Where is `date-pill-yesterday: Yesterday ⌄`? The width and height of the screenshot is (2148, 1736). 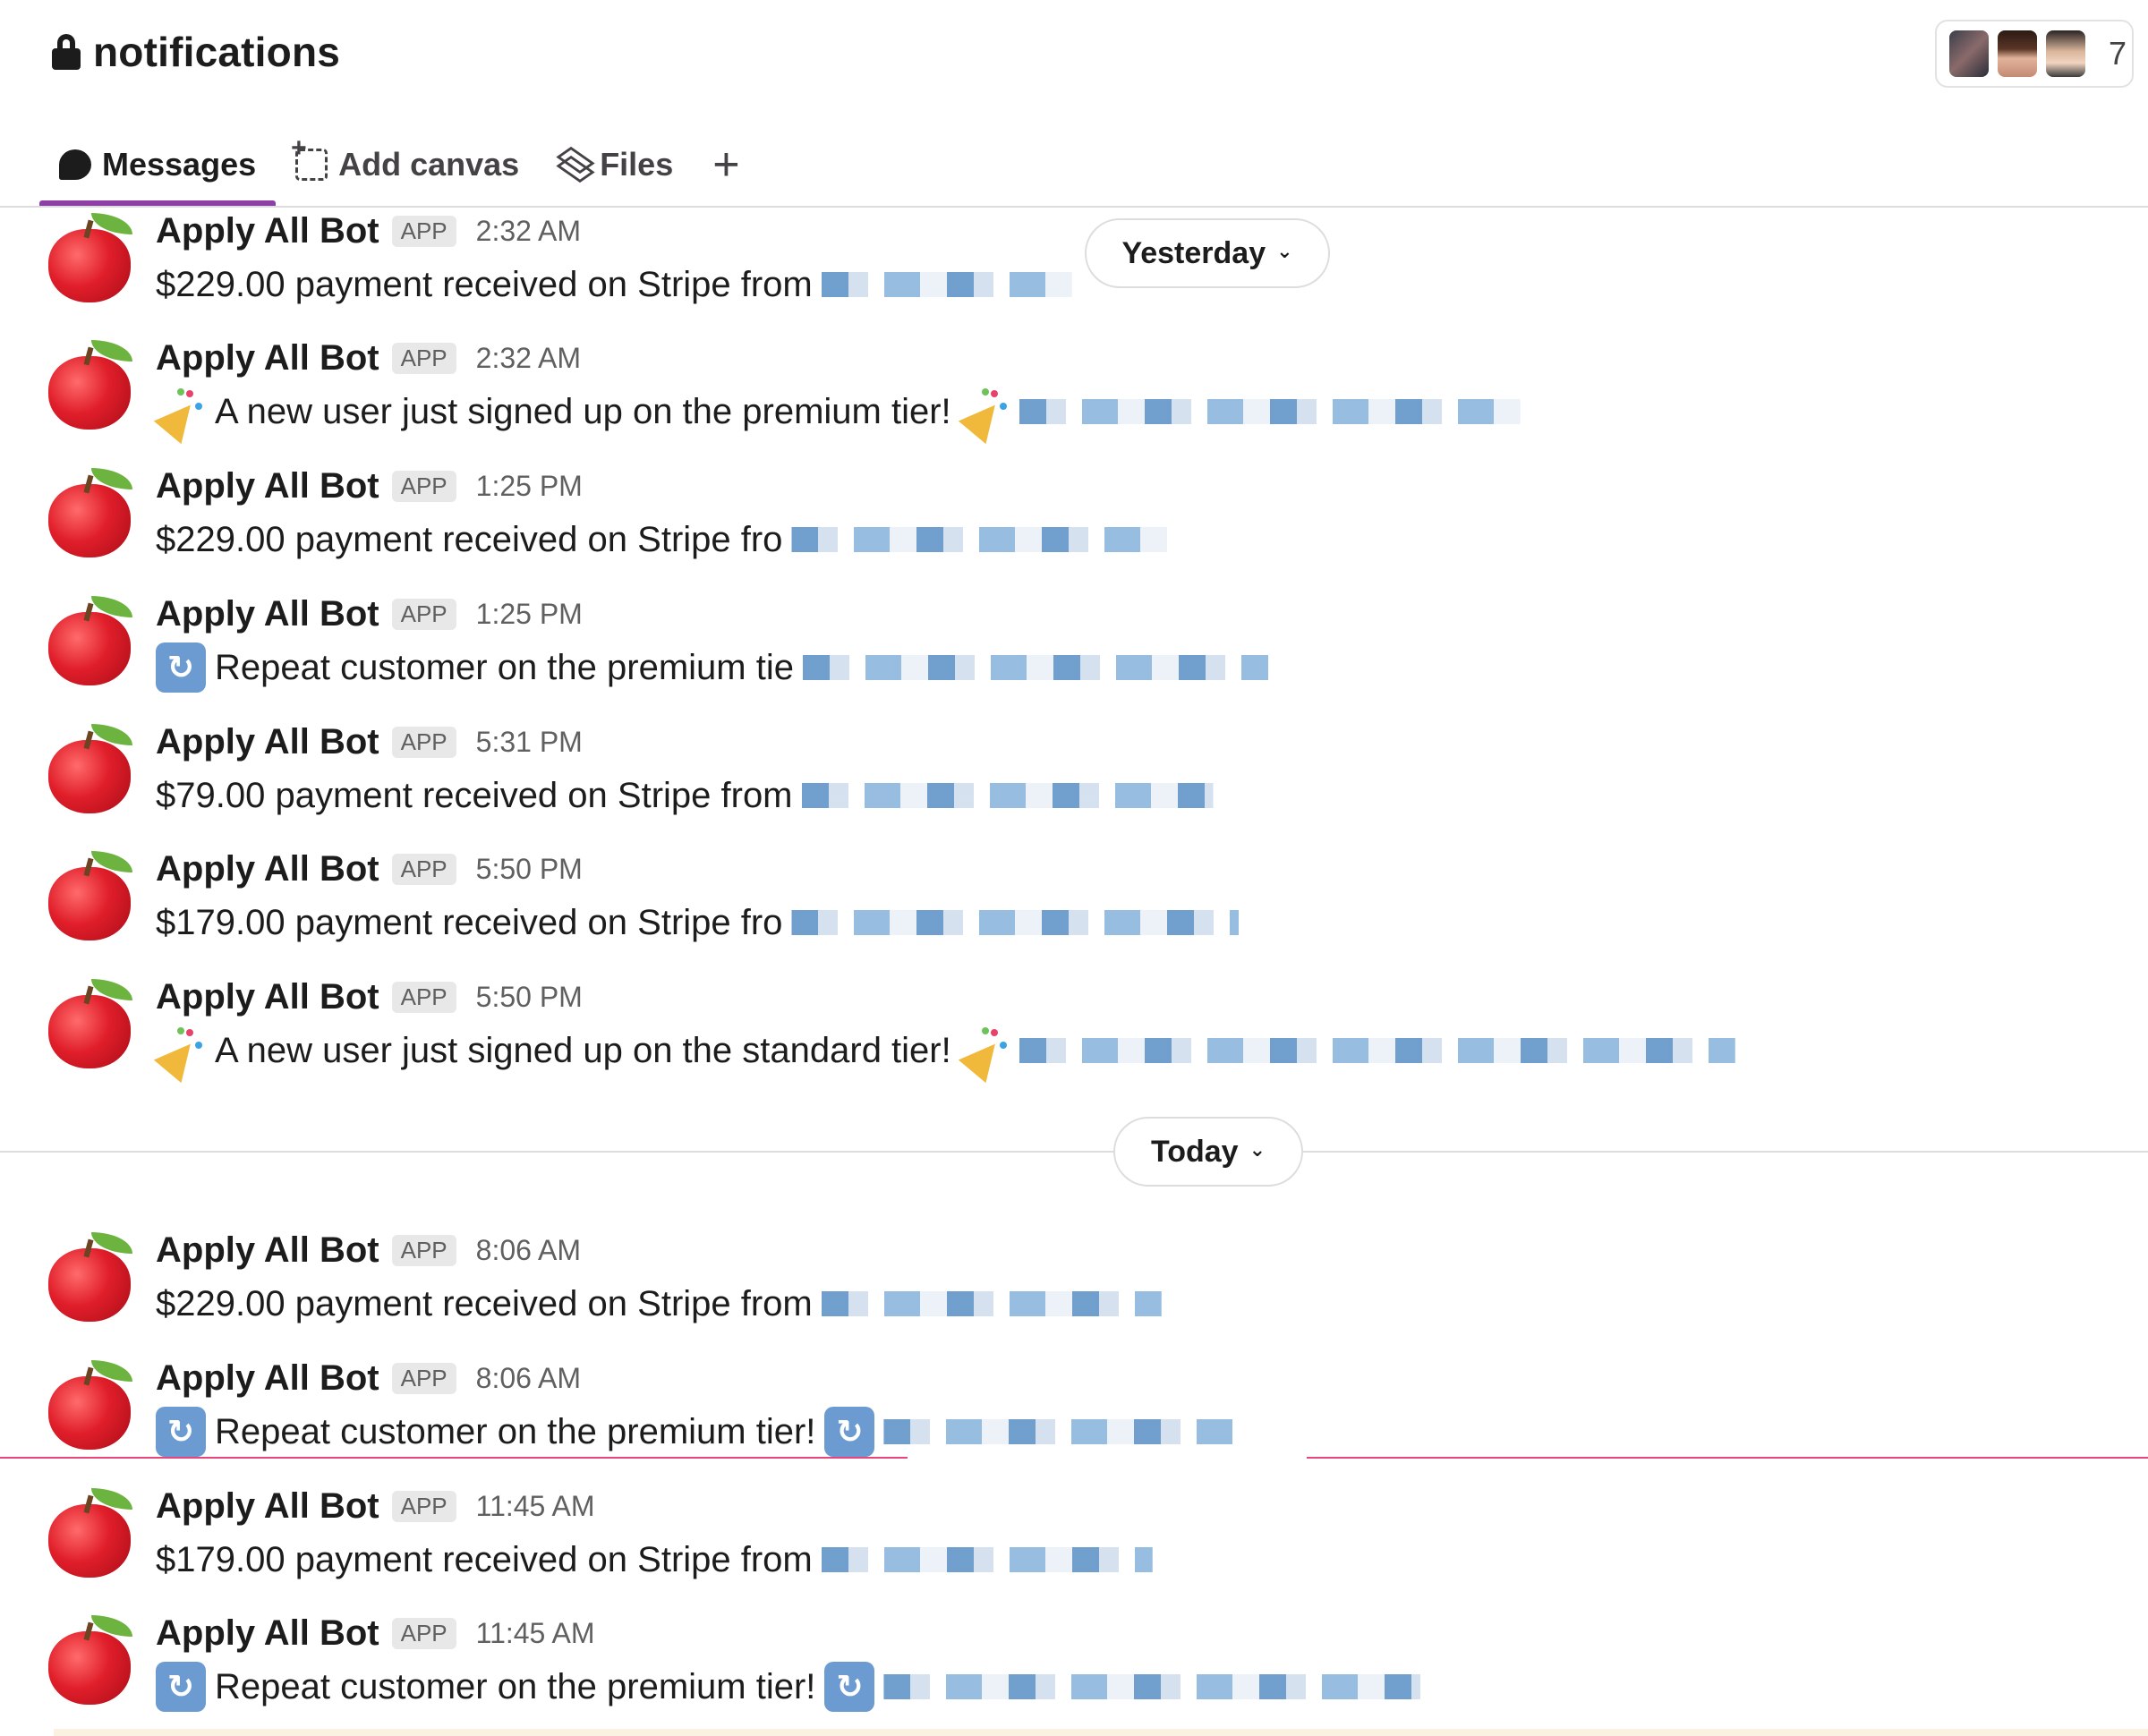
date-pill-yesterday: Yesterday ⌄ is located at coordinates (1207, 253).